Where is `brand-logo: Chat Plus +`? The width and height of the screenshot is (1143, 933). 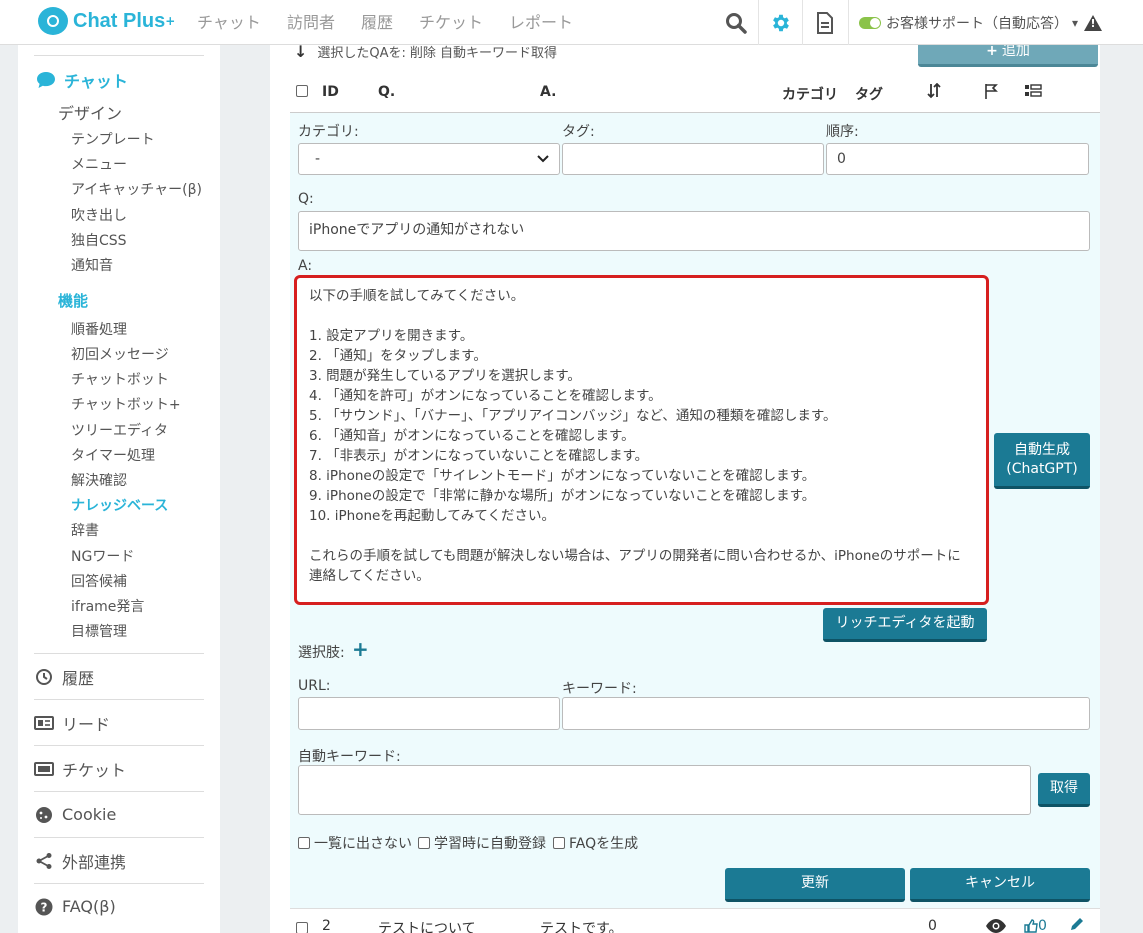 brand-logo: Chat Plus + is located at coordinates (106, 21).